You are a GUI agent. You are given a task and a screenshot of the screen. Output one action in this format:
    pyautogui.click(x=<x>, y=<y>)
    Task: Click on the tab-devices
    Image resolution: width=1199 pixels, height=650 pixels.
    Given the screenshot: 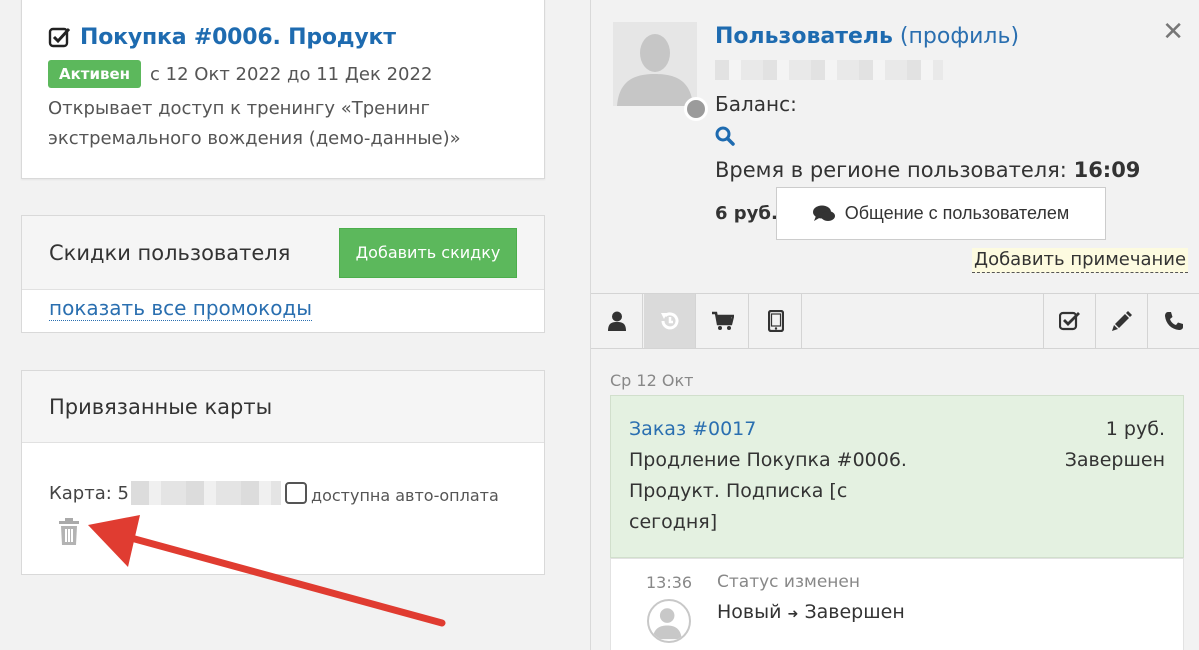 What is the action you would take?
    pyautogui.click(x=776, y=321)
    